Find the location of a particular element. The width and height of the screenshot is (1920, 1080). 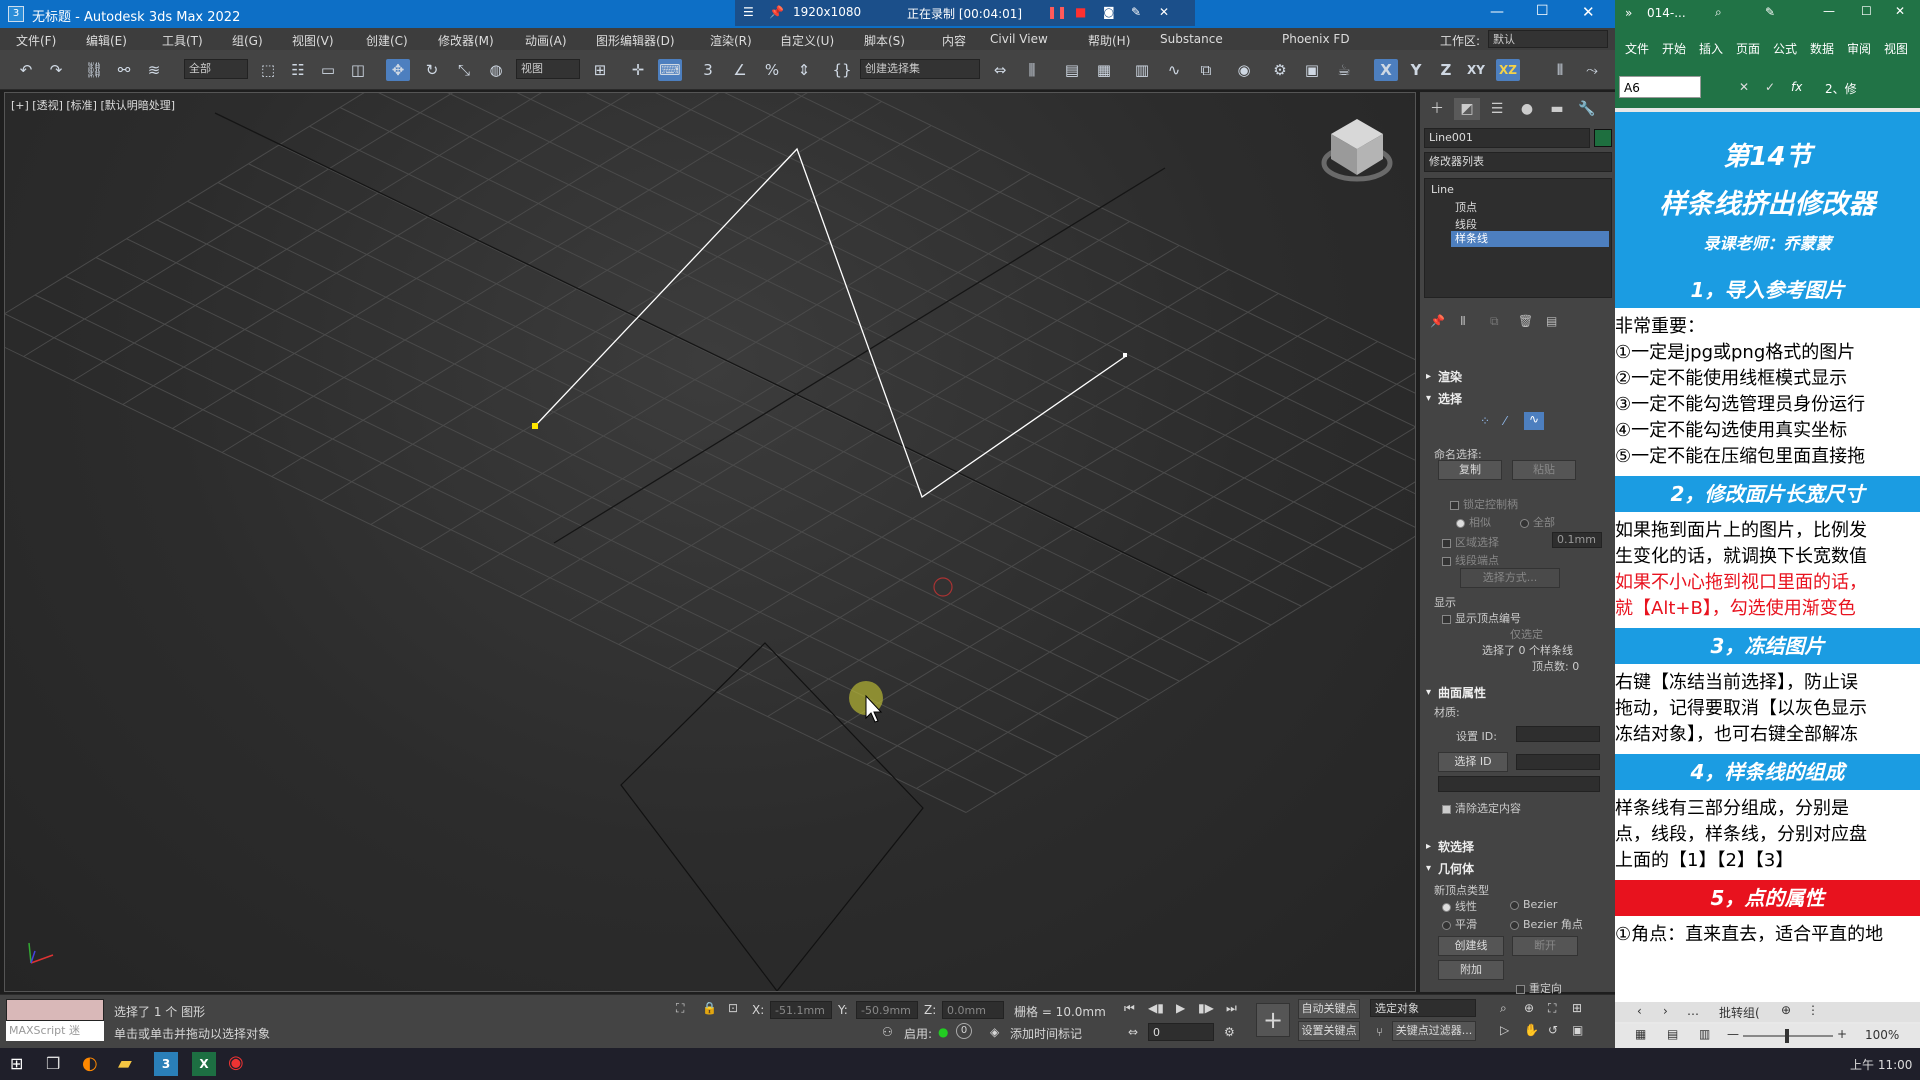

menu-item: 渲染(R) is located at coordinates (731, 40).